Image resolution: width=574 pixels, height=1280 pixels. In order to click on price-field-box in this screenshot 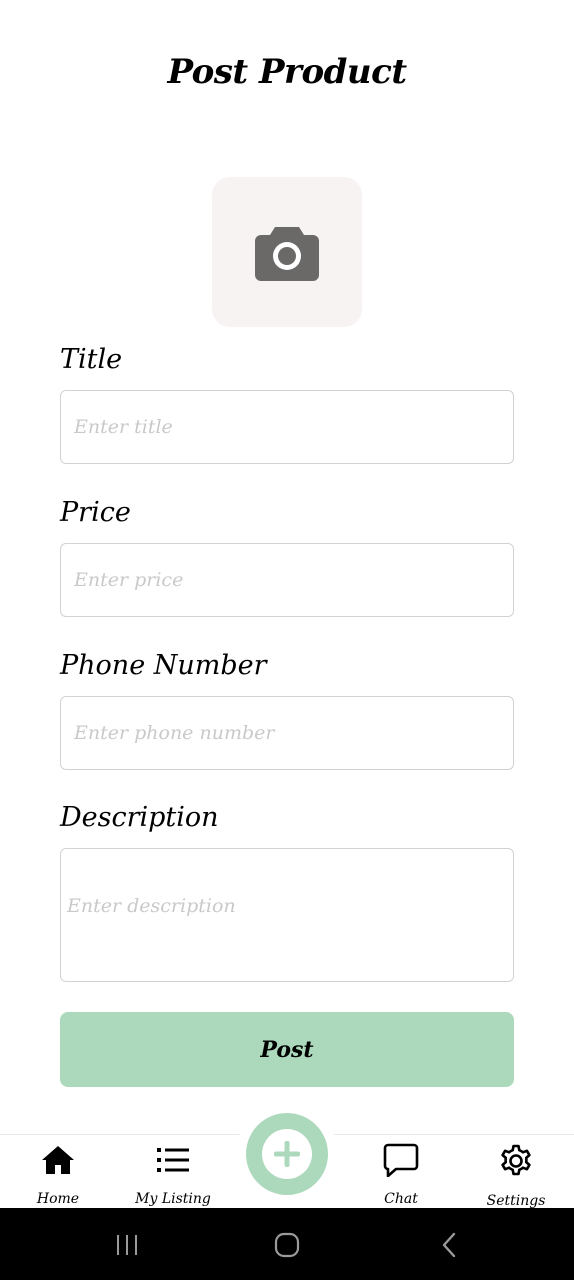, I will do `click(287, 580)`.